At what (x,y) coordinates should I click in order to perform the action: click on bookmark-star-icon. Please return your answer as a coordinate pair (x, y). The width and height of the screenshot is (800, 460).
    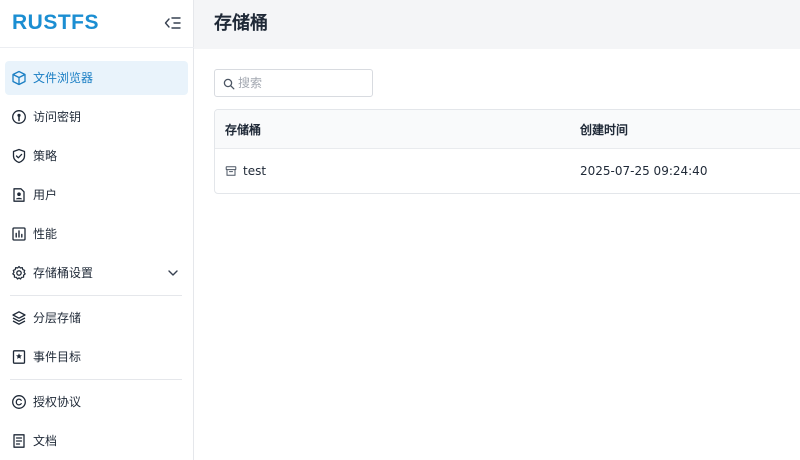
    Looking at the image, I should click on (19, 357).